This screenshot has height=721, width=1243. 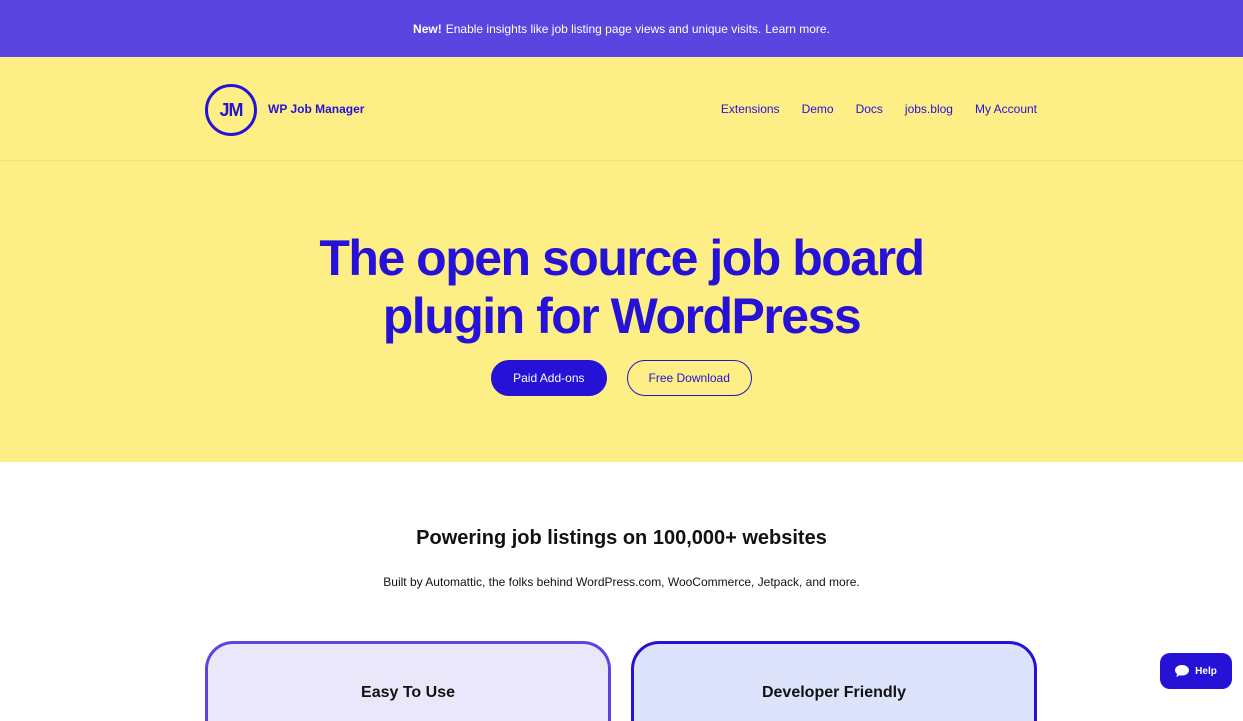 What do you see at coordinates (869, 109) in the screenshot?
I see `nav-docs: Docs` at bounding box center [869, 109].